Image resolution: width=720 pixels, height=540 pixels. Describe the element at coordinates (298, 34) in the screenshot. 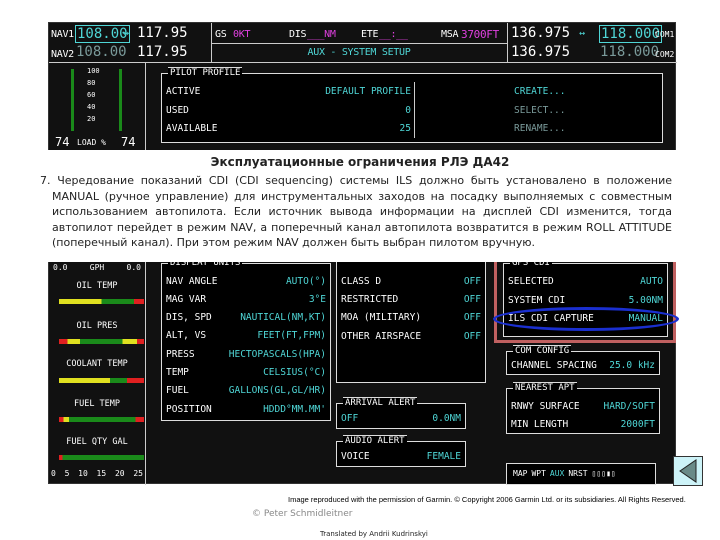

I see `dis-label: DIS` at that location.